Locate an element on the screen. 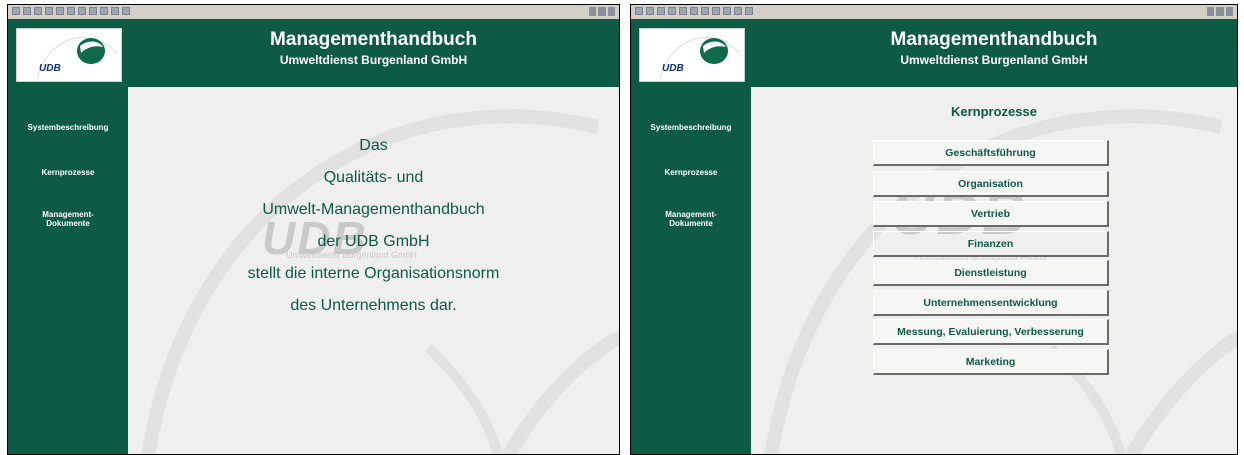 The height and width of the screenshot is (455, 1244). kernprozess-button-unternehmensentwicklung: Unternehmensentwicklung is located at coordinates (991, 303).